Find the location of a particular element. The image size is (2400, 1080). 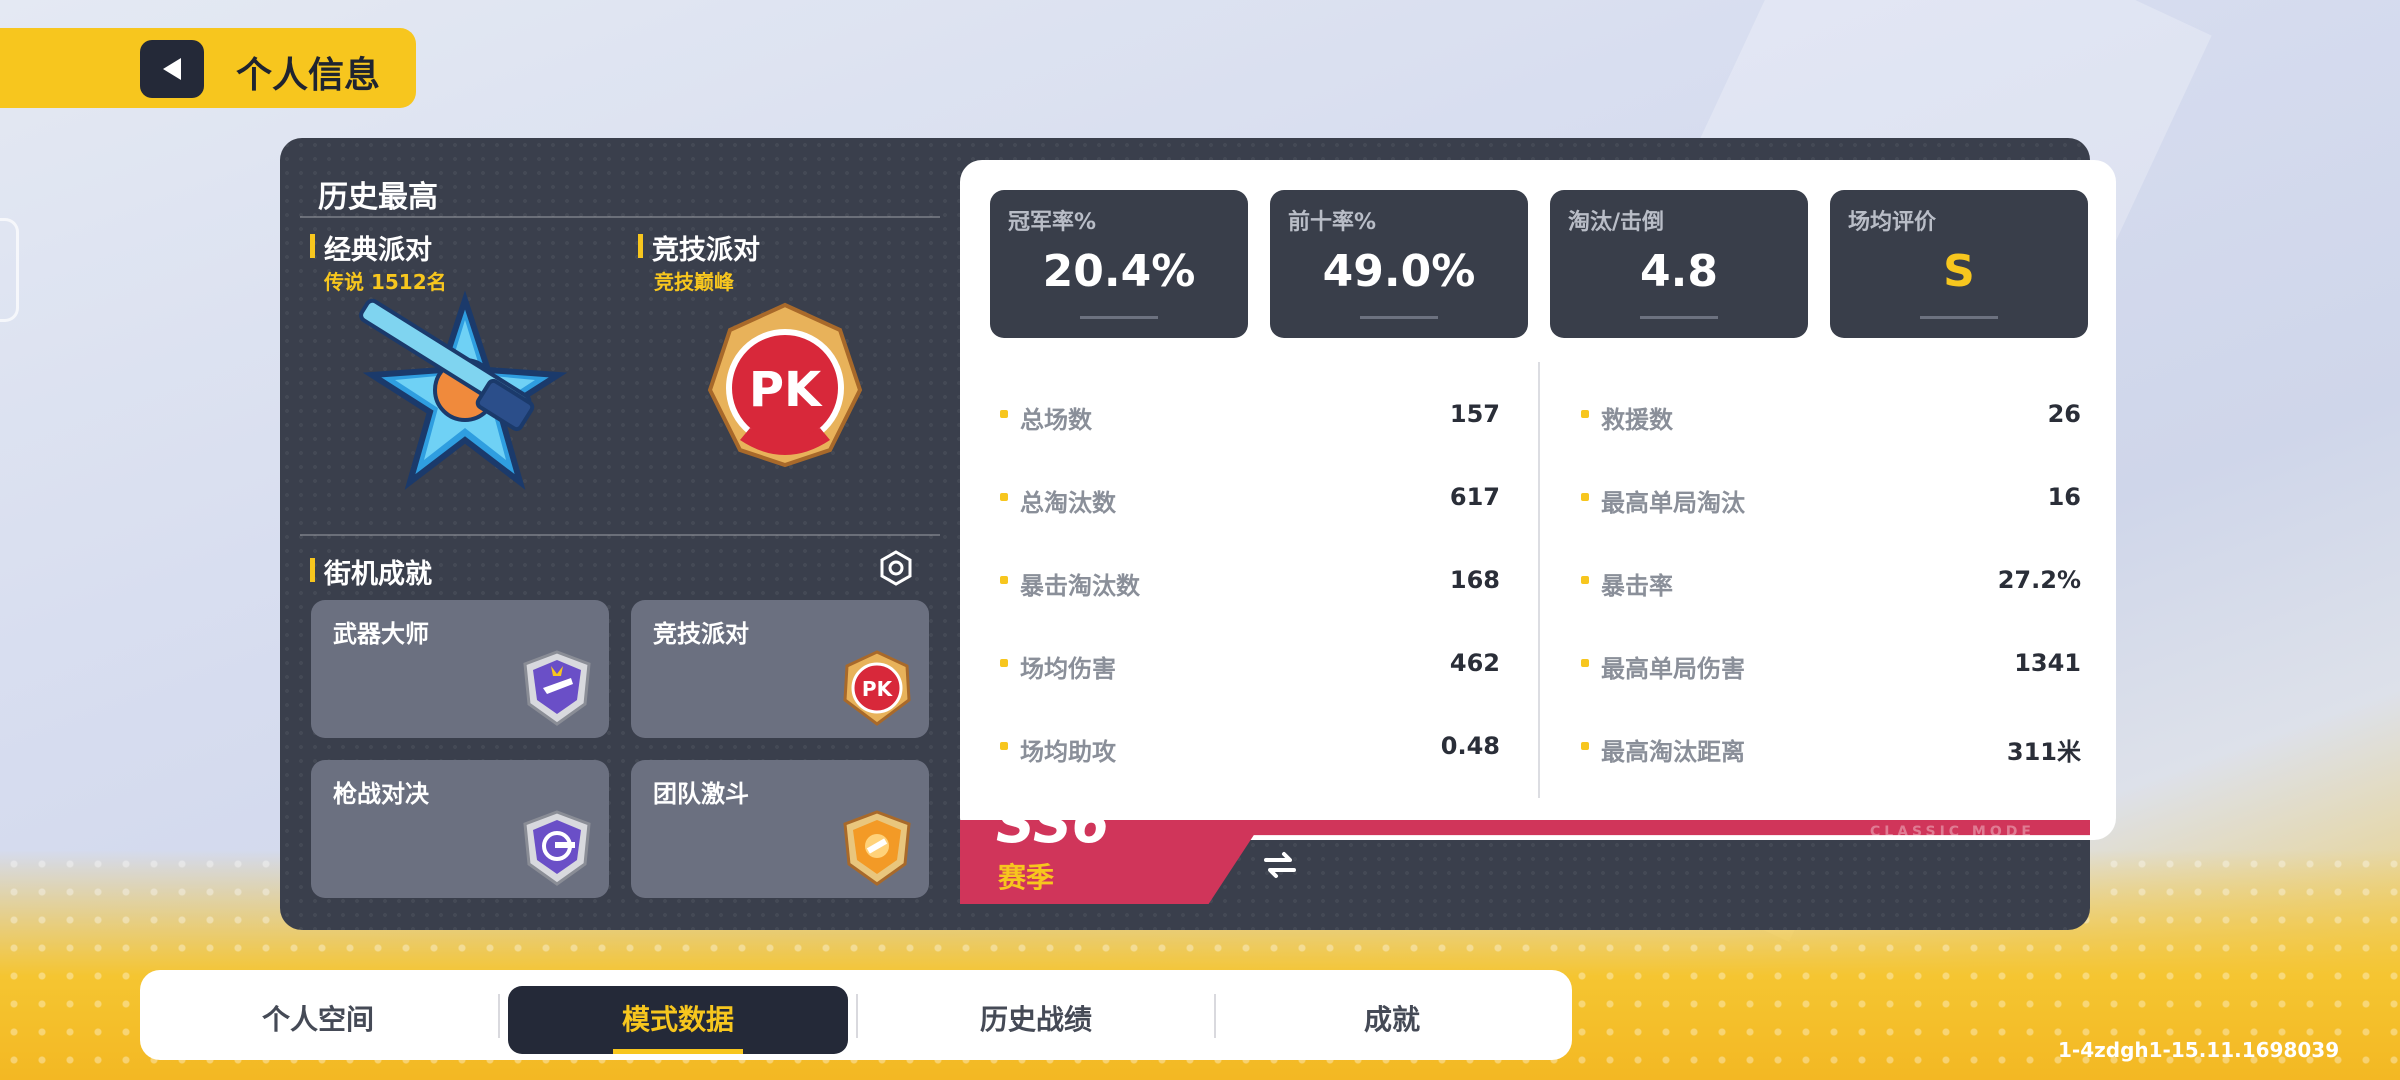

tab-match-history: 历史战绩 is located at coordinates (1036, 1020).